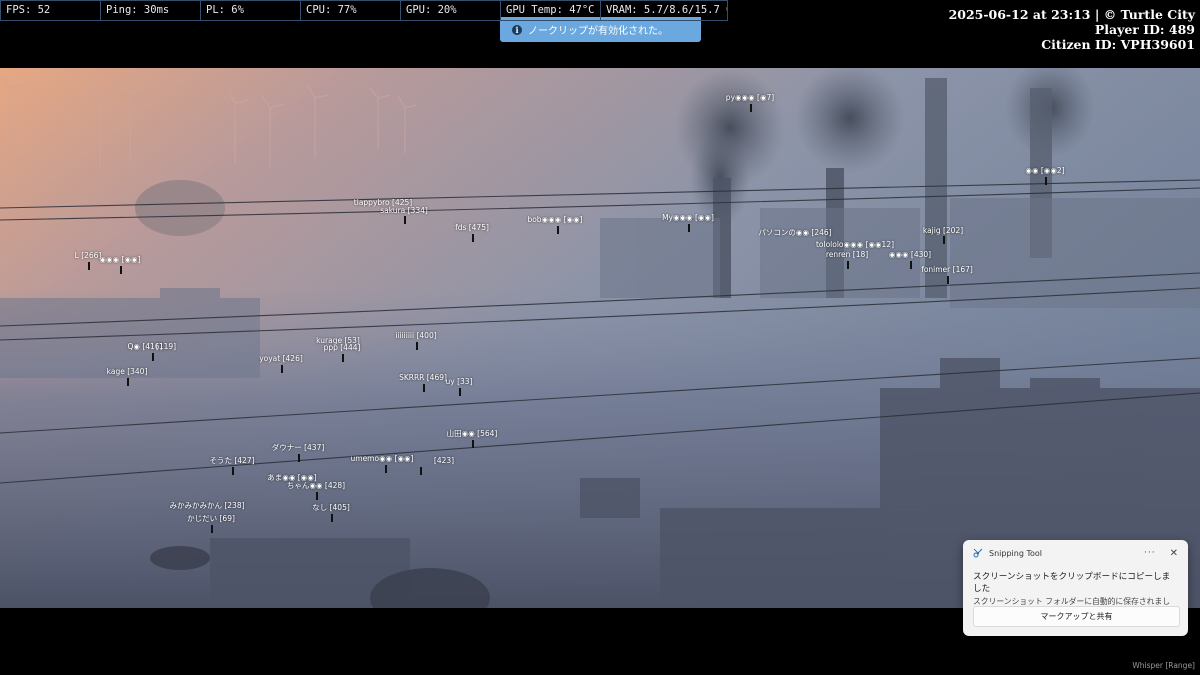 The width and height of the screenshot is (1200, 675). Describe the element at coordinates (910, 254) in the screenshot. I see `player-tag: ◉◉◉ [430]` at that location.